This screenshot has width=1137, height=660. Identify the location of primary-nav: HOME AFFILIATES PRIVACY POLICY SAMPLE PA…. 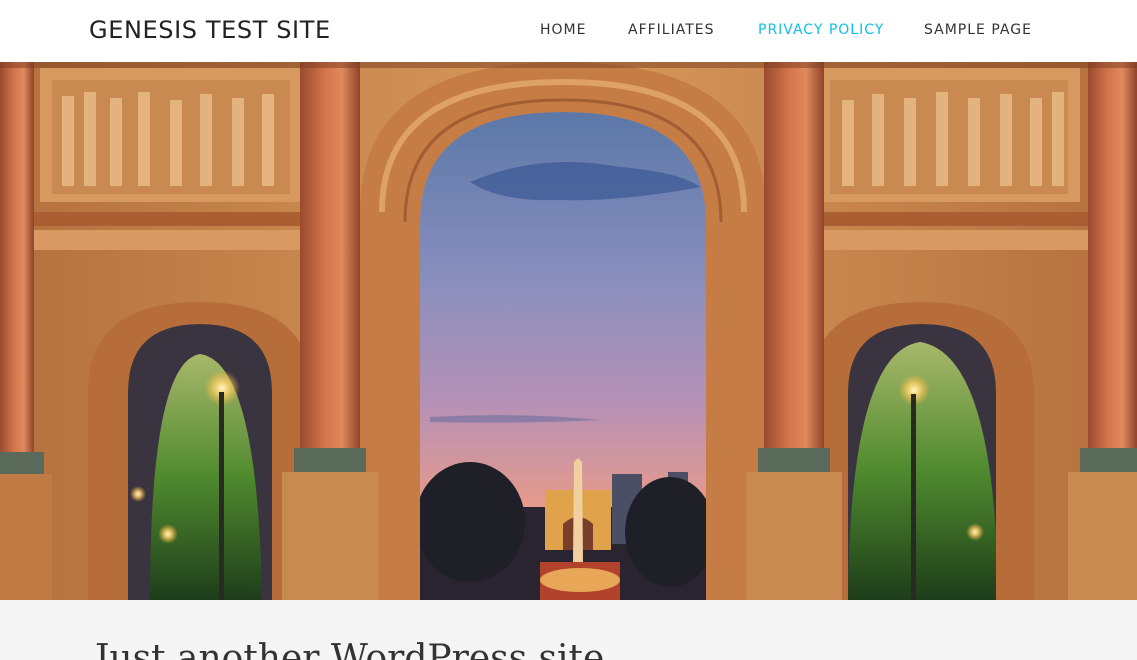
(568, 32).